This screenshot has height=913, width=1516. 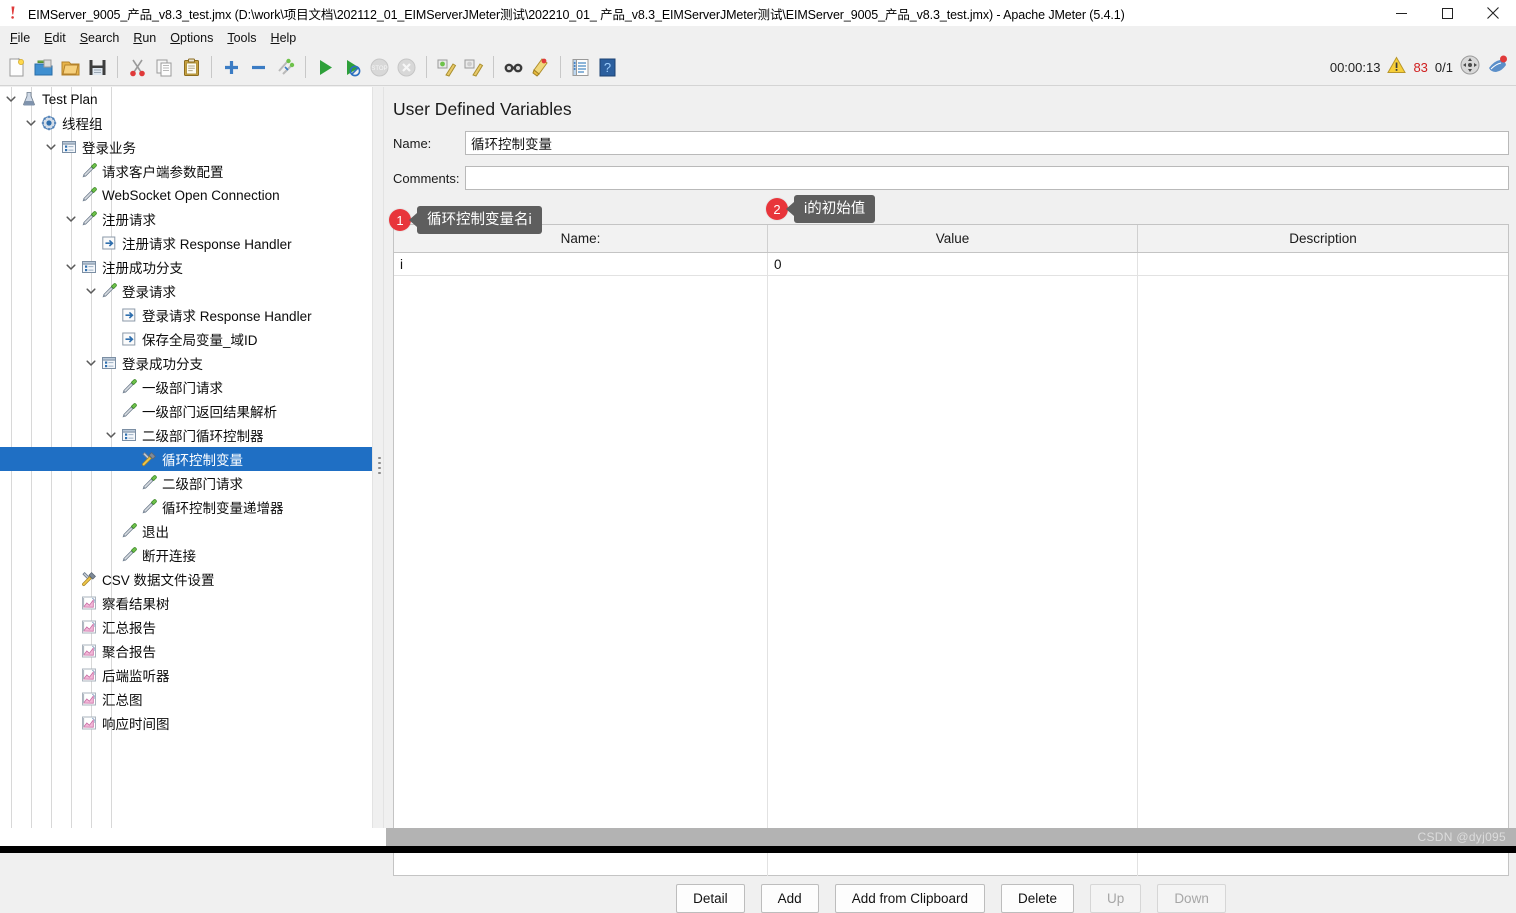 I want to click on maximize-button, so click(x=1447, y=13).